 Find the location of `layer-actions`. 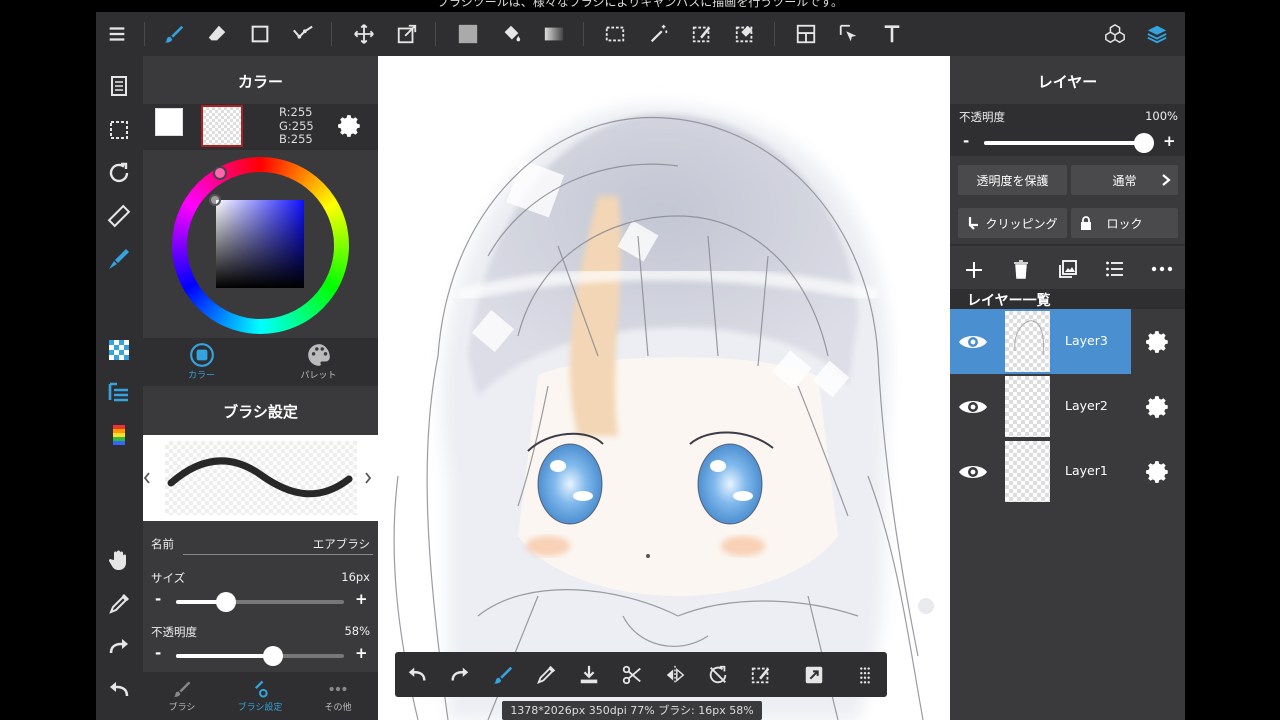

layer-actions is located at coordinates (1067, 270).